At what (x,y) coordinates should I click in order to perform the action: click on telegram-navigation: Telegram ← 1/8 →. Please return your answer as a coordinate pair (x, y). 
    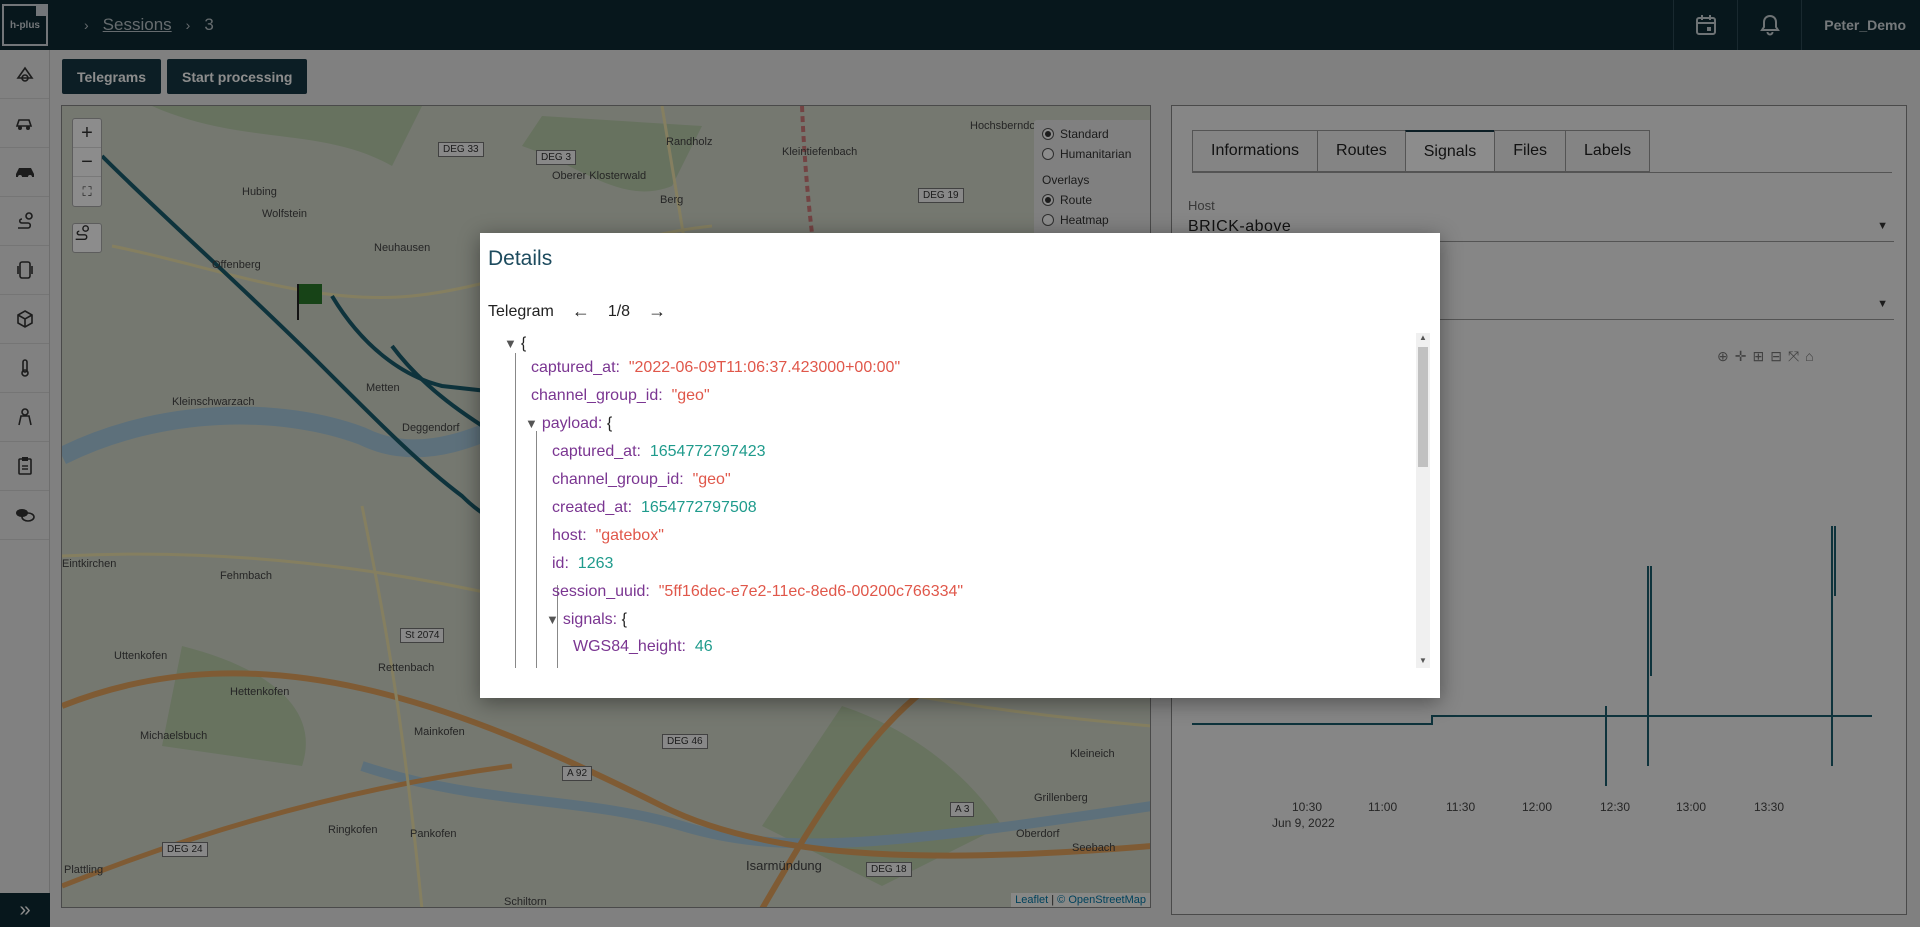
    Looking at the image, I should click on (577, 311).